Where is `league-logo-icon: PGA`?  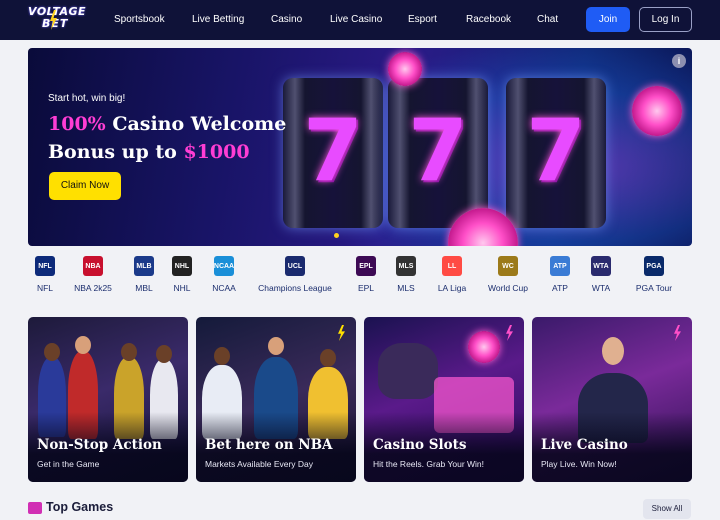 league-logo-icon: PGA is located at coordinates (654, 266).